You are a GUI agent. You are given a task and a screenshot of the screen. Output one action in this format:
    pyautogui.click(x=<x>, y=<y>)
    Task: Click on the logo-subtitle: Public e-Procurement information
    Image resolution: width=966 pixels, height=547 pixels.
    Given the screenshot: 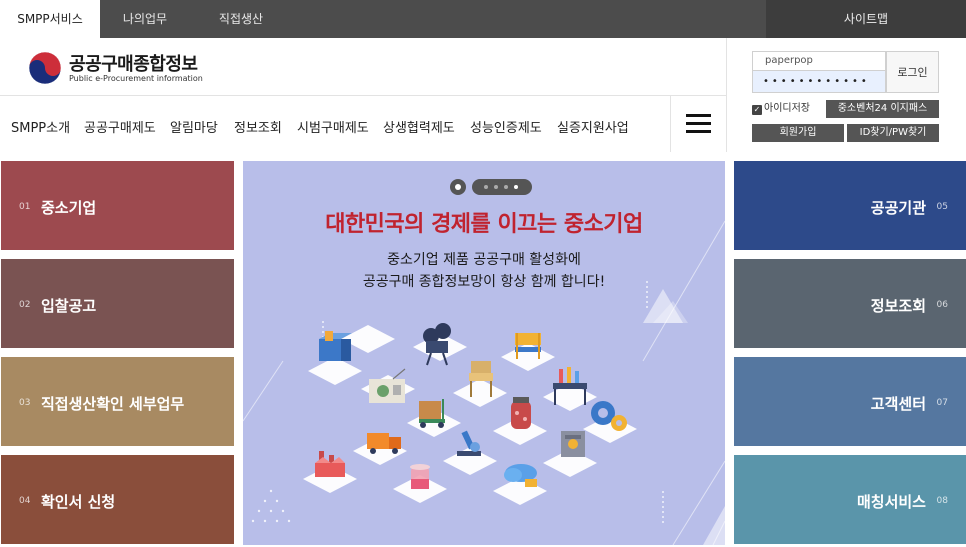 What is the action you would take?
    pyautogui.click(x=136, y=78)
    